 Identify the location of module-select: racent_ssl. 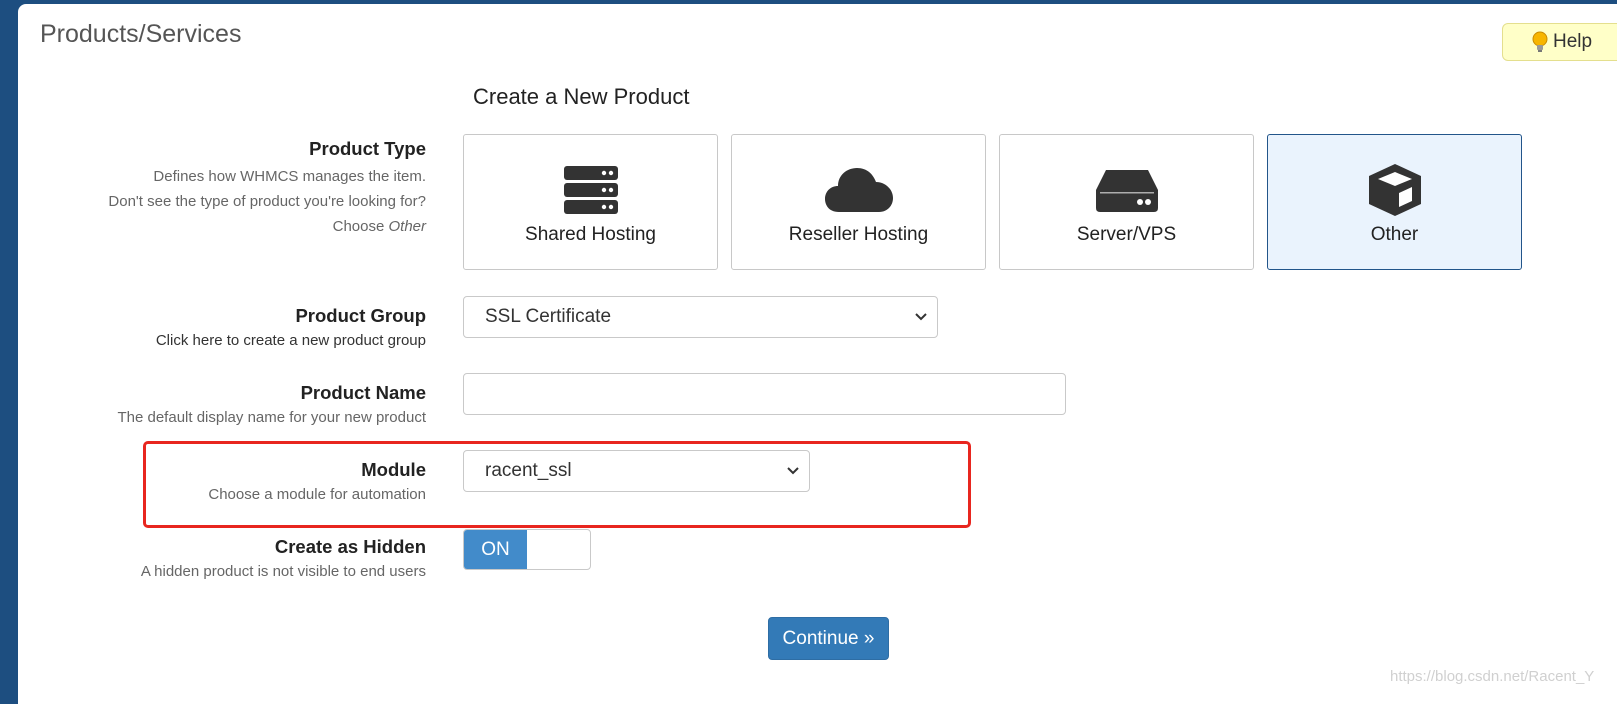
(636, 471).